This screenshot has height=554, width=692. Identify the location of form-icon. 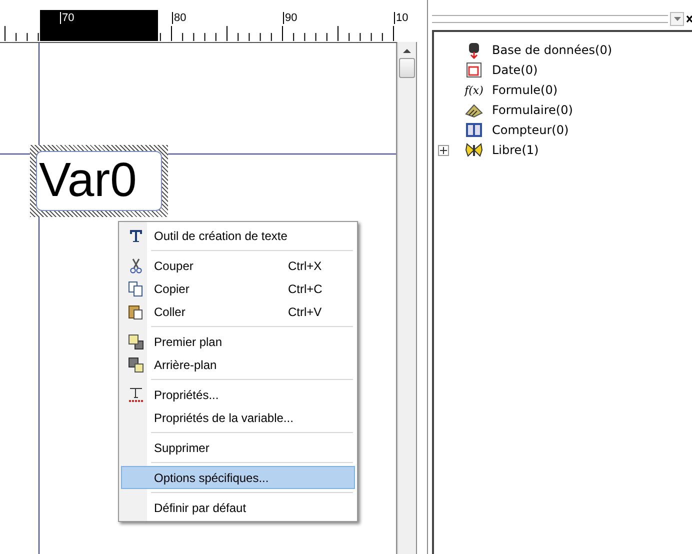
(474, 110).